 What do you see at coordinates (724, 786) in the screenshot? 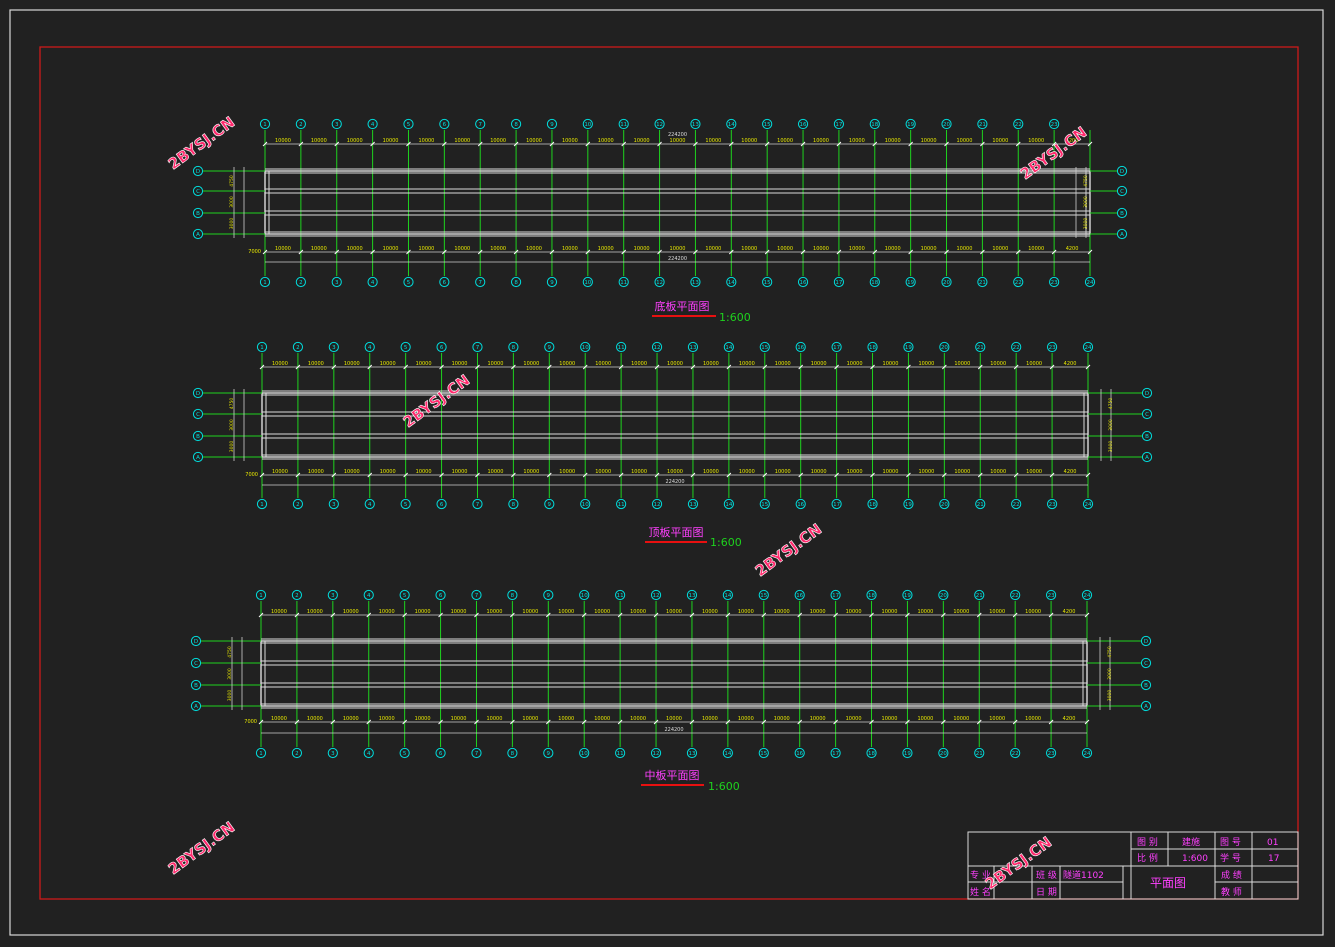
I see `plan-scale-text: 1:600` at bounding box center [724, 786].